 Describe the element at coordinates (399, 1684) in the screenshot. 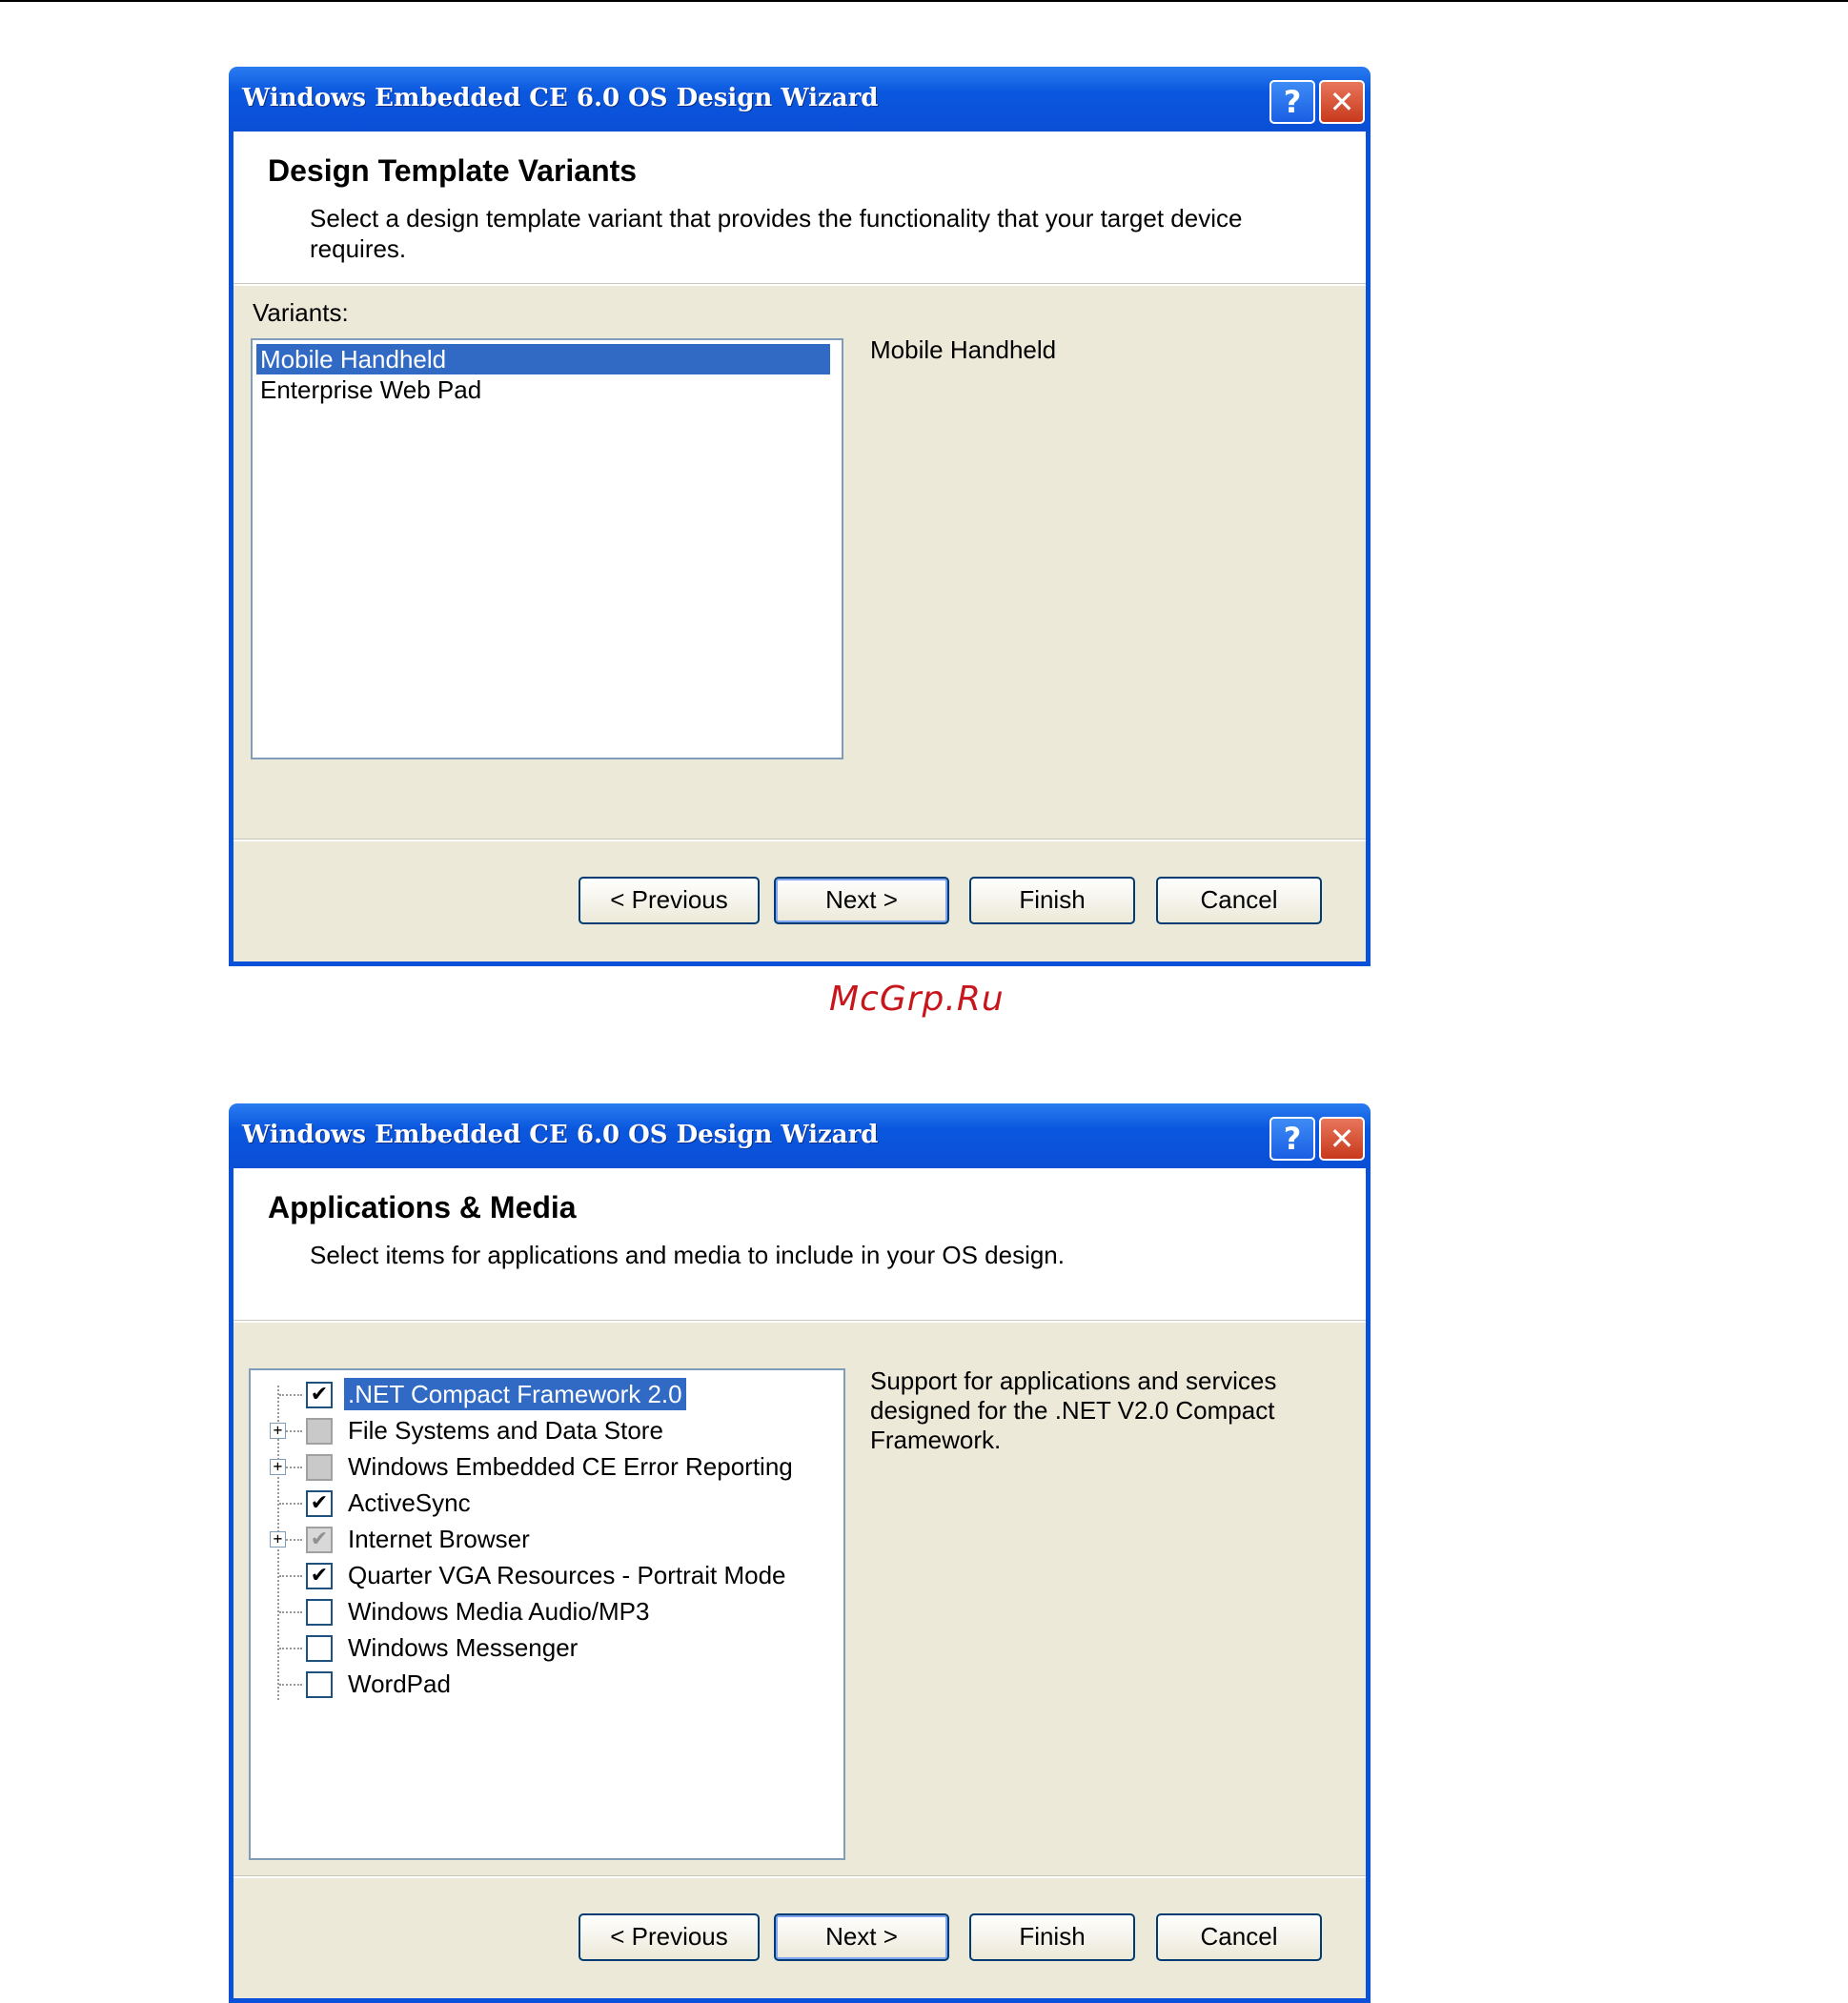

I see `tree-item-label: WordPad` at that location.